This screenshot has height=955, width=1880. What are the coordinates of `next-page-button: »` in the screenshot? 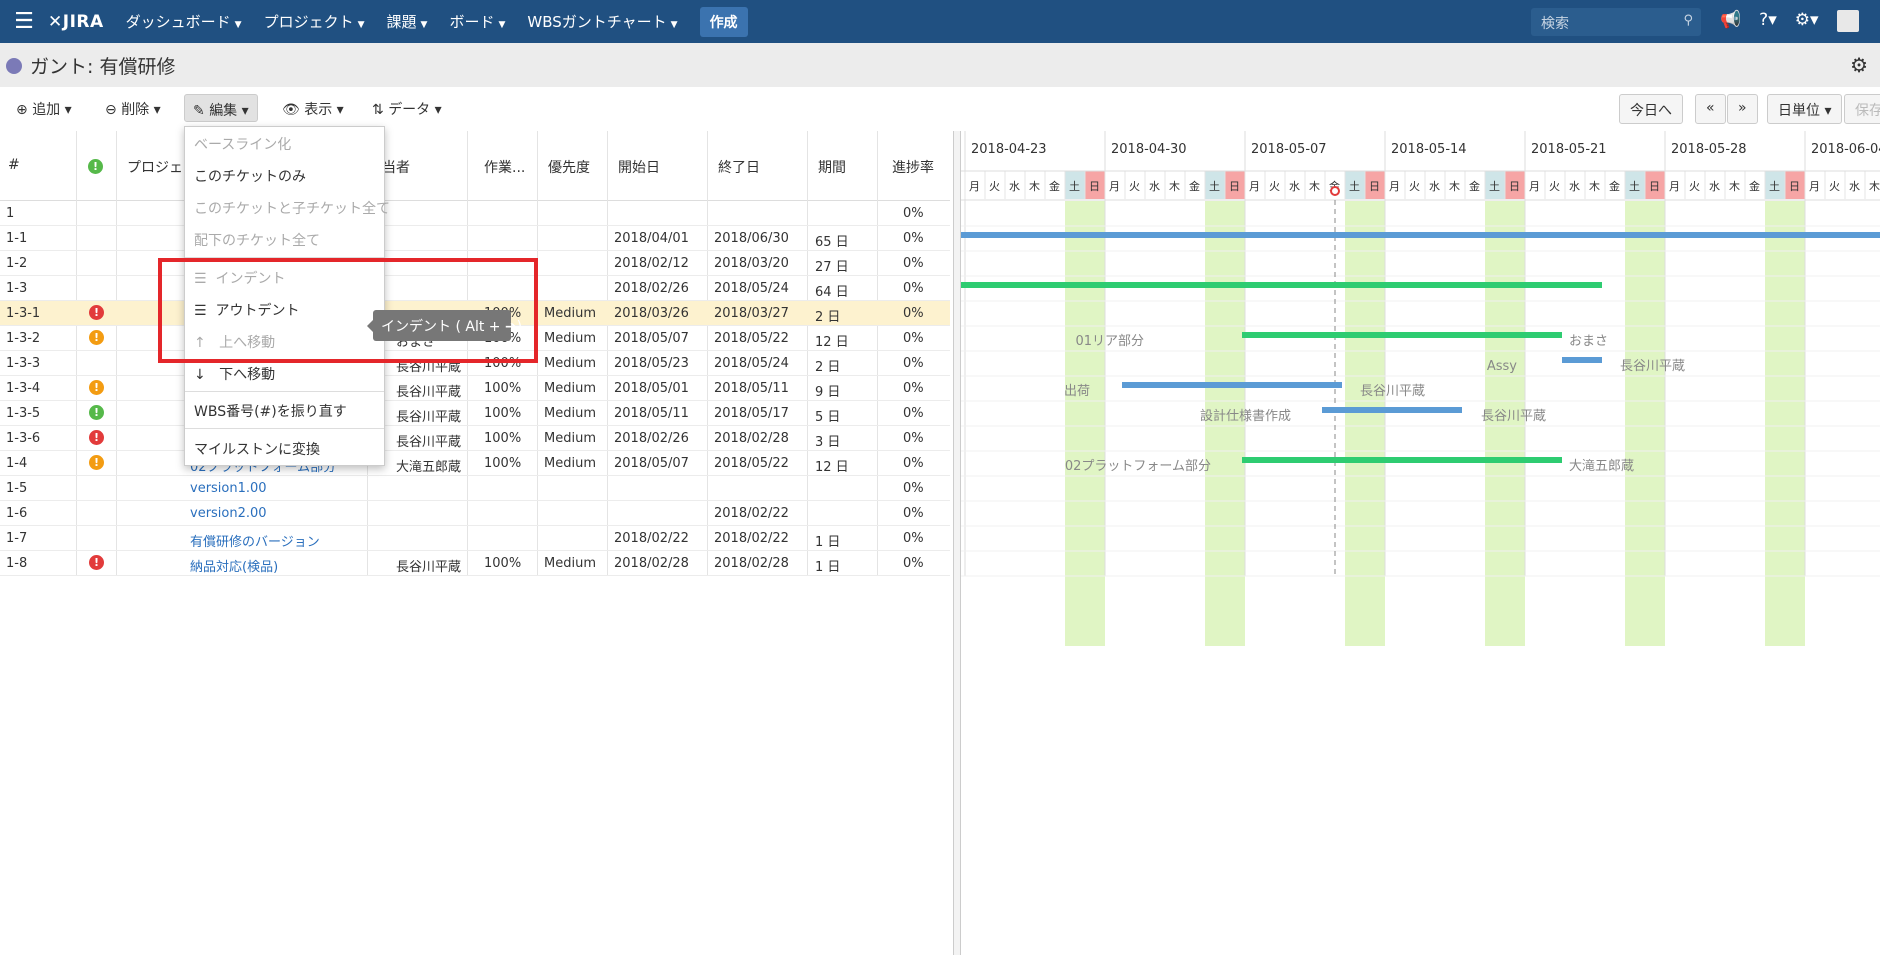 It's located at (1742, 109).